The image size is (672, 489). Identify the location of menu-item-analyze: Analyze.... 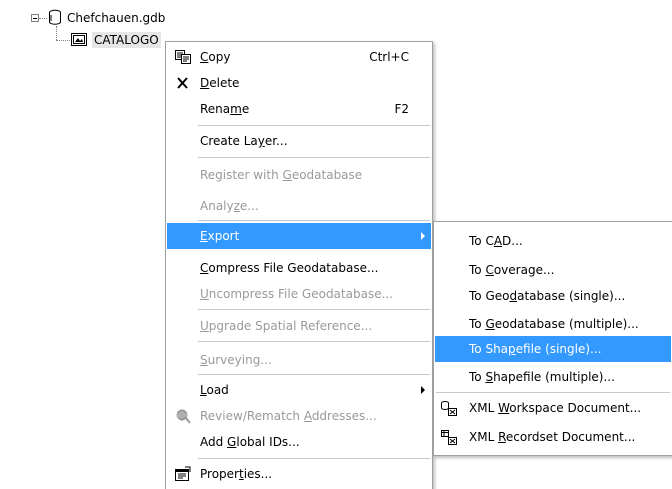
(299, 206).